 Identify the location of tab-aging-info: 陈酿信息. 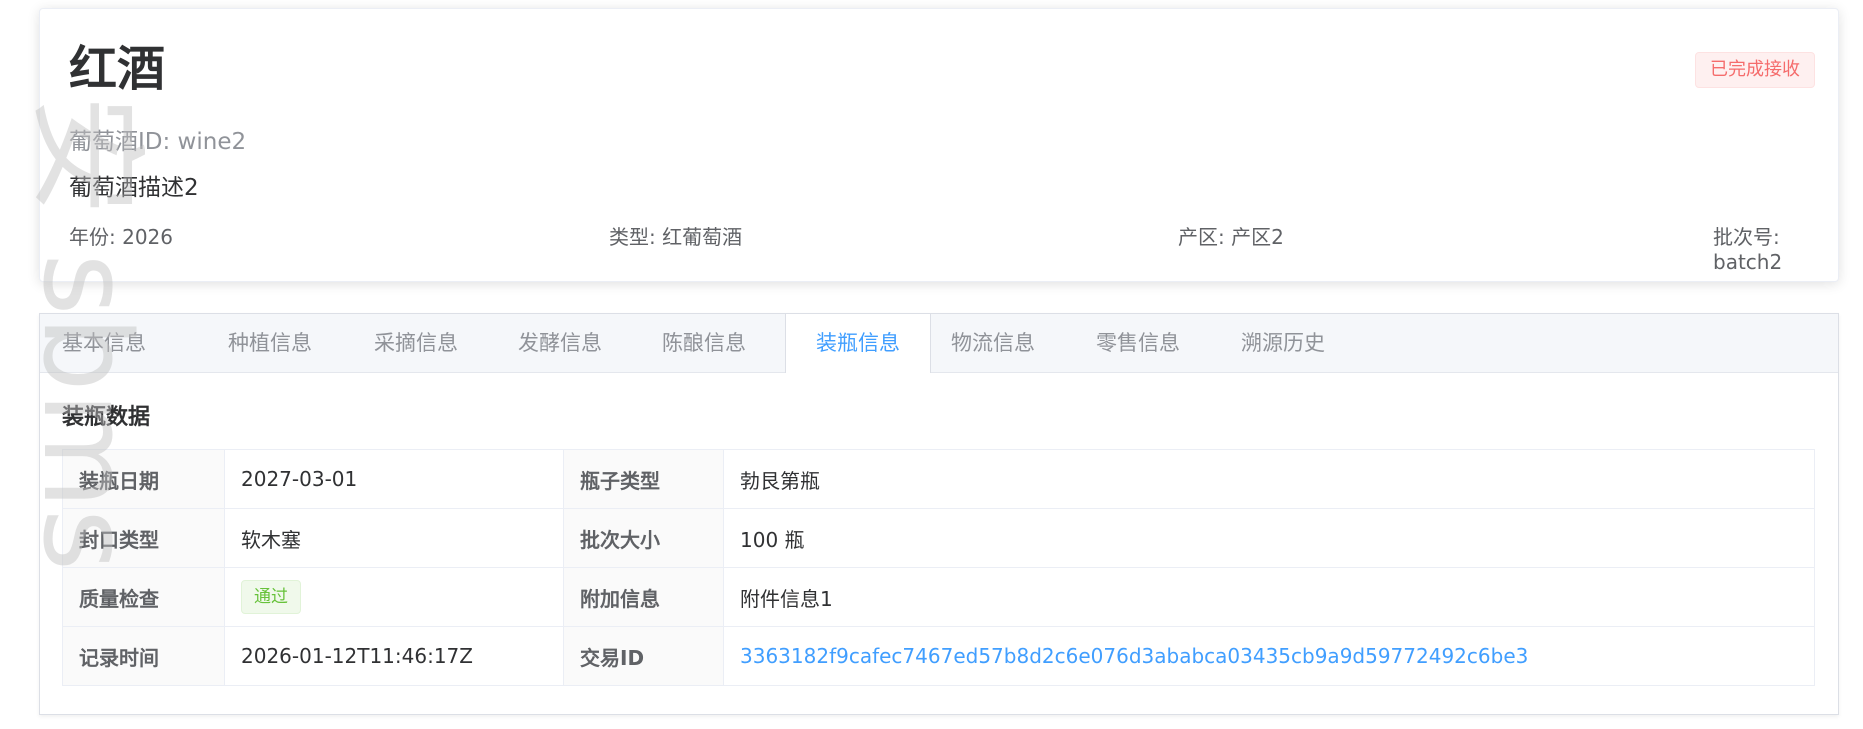
(704, 343).